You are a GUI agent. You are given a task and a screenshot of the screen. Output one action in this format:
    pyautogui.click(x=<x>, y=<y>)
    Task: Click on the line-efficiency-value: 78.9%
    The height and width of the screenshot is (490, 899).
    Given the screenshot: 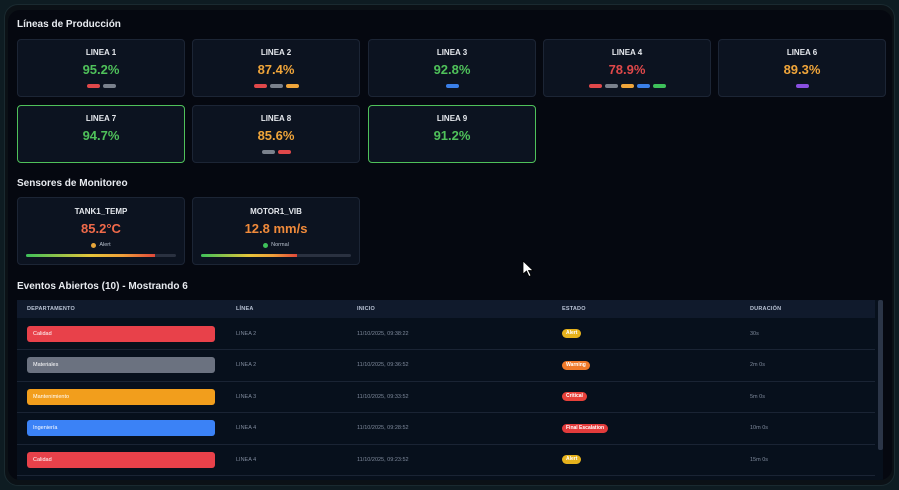 What is the action you would take?
    pyautogui.click(x=627, y=69)
    